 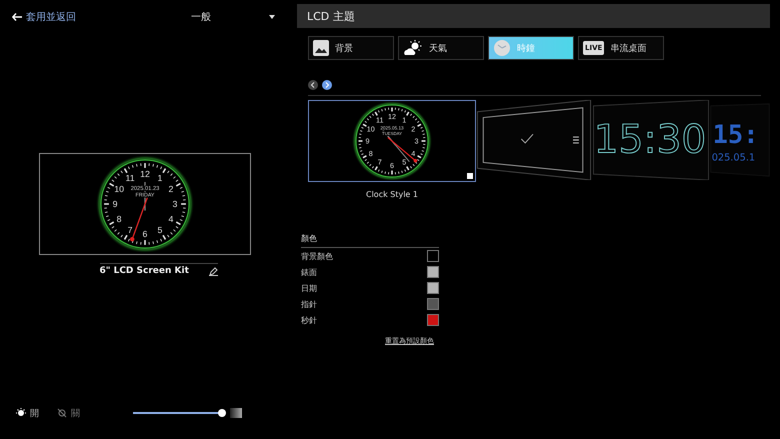 I want to click on previous-button, so click(x=313, y=85).